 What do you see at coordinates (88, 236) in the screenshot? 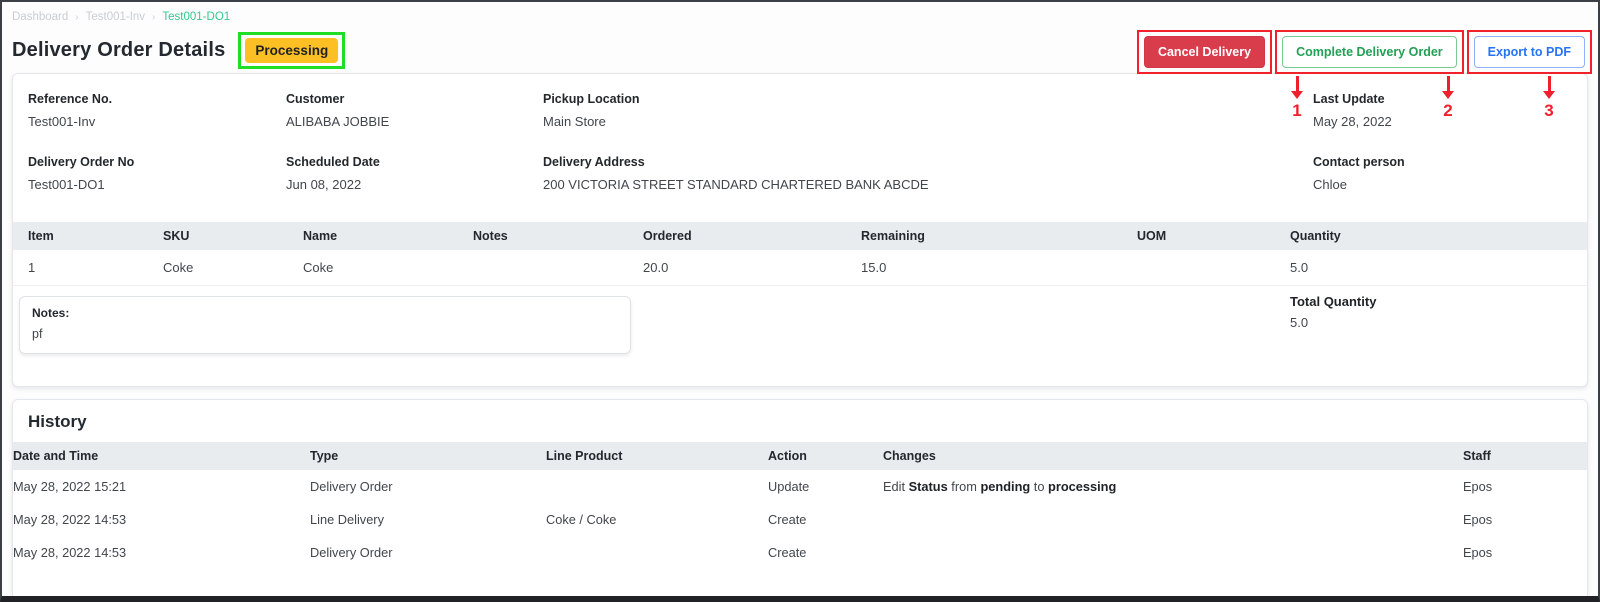
I see `items-col-item: Item` at bounding box center [88, 236].